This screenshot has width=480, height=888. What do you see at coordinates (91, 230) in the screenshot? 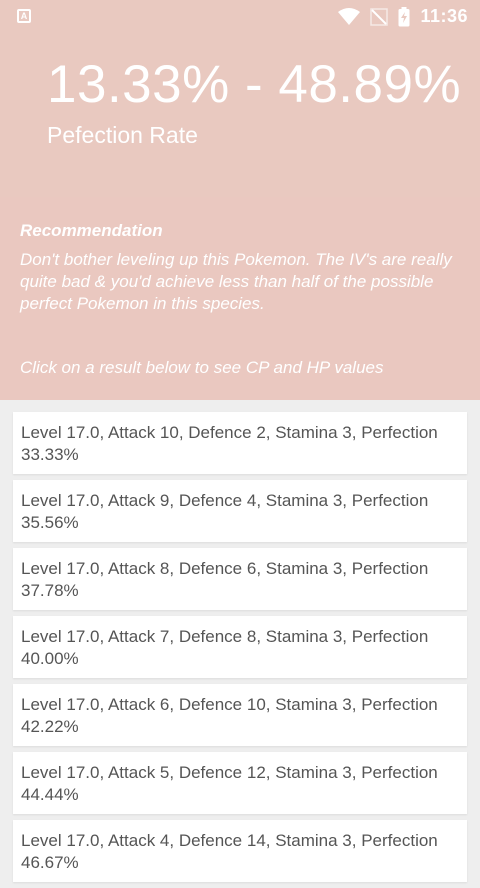
I see `recommendation-title: Recommendation` at bounding box center [91, 230].